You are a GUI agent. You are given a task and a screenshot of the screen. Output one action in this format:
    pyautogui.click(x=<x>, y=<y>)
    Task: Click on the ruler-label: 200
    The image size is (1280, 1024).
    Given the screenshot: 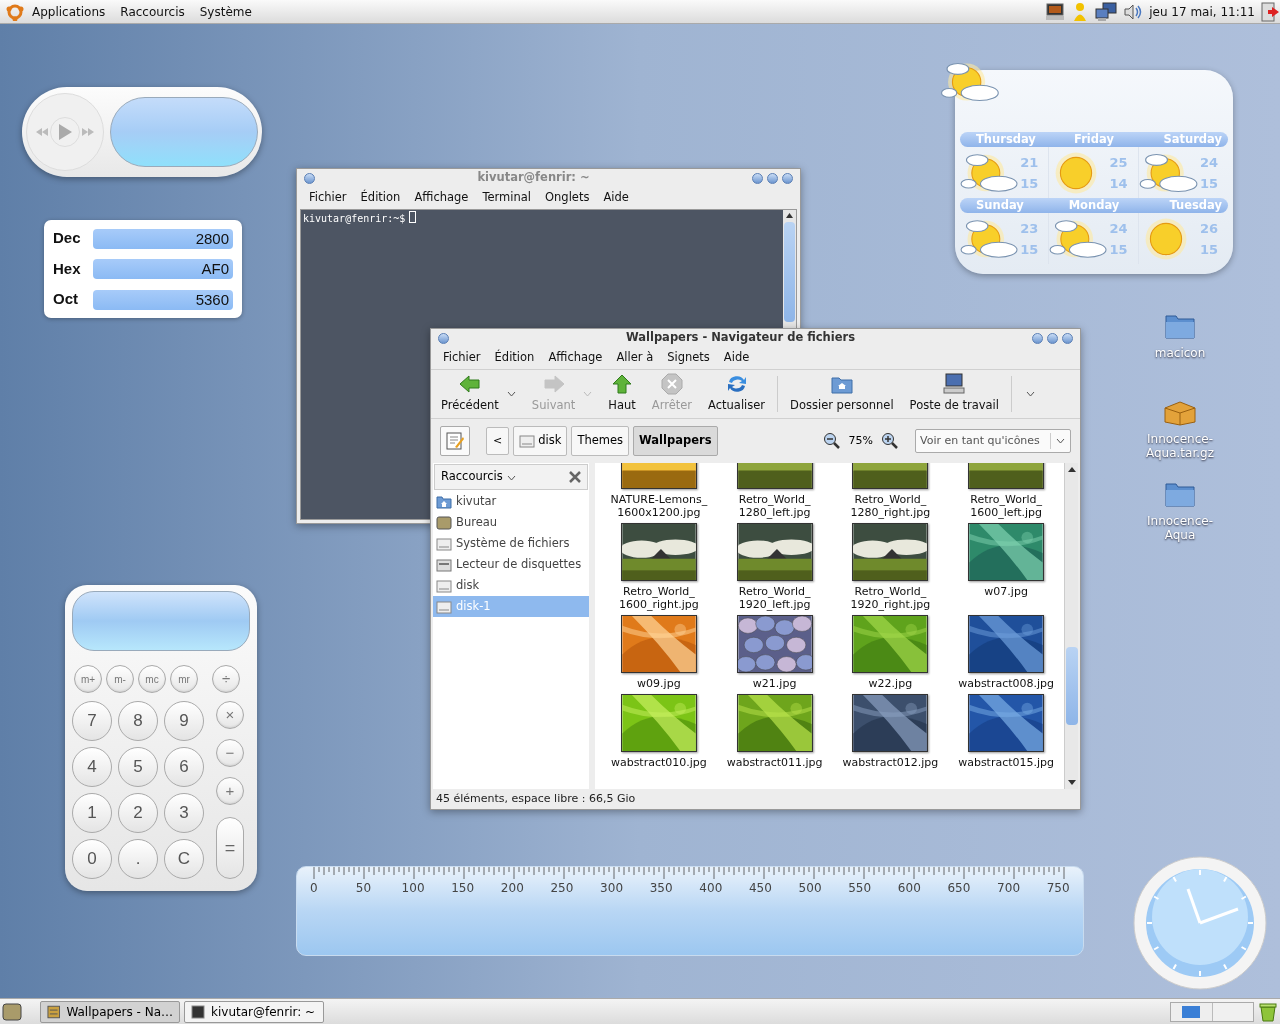 What is the action you would take?
    pyautogui.click(x=512, y=888)
    